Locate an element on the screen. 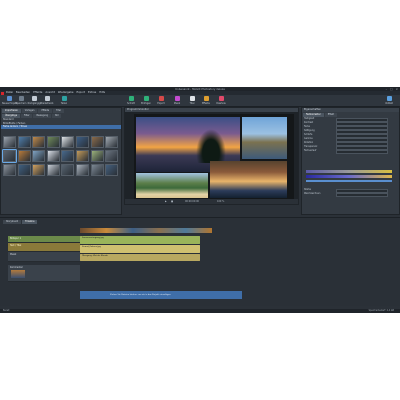 This screenshot has height=400, width=400. redo-icon is located at coordinates (47, 98).